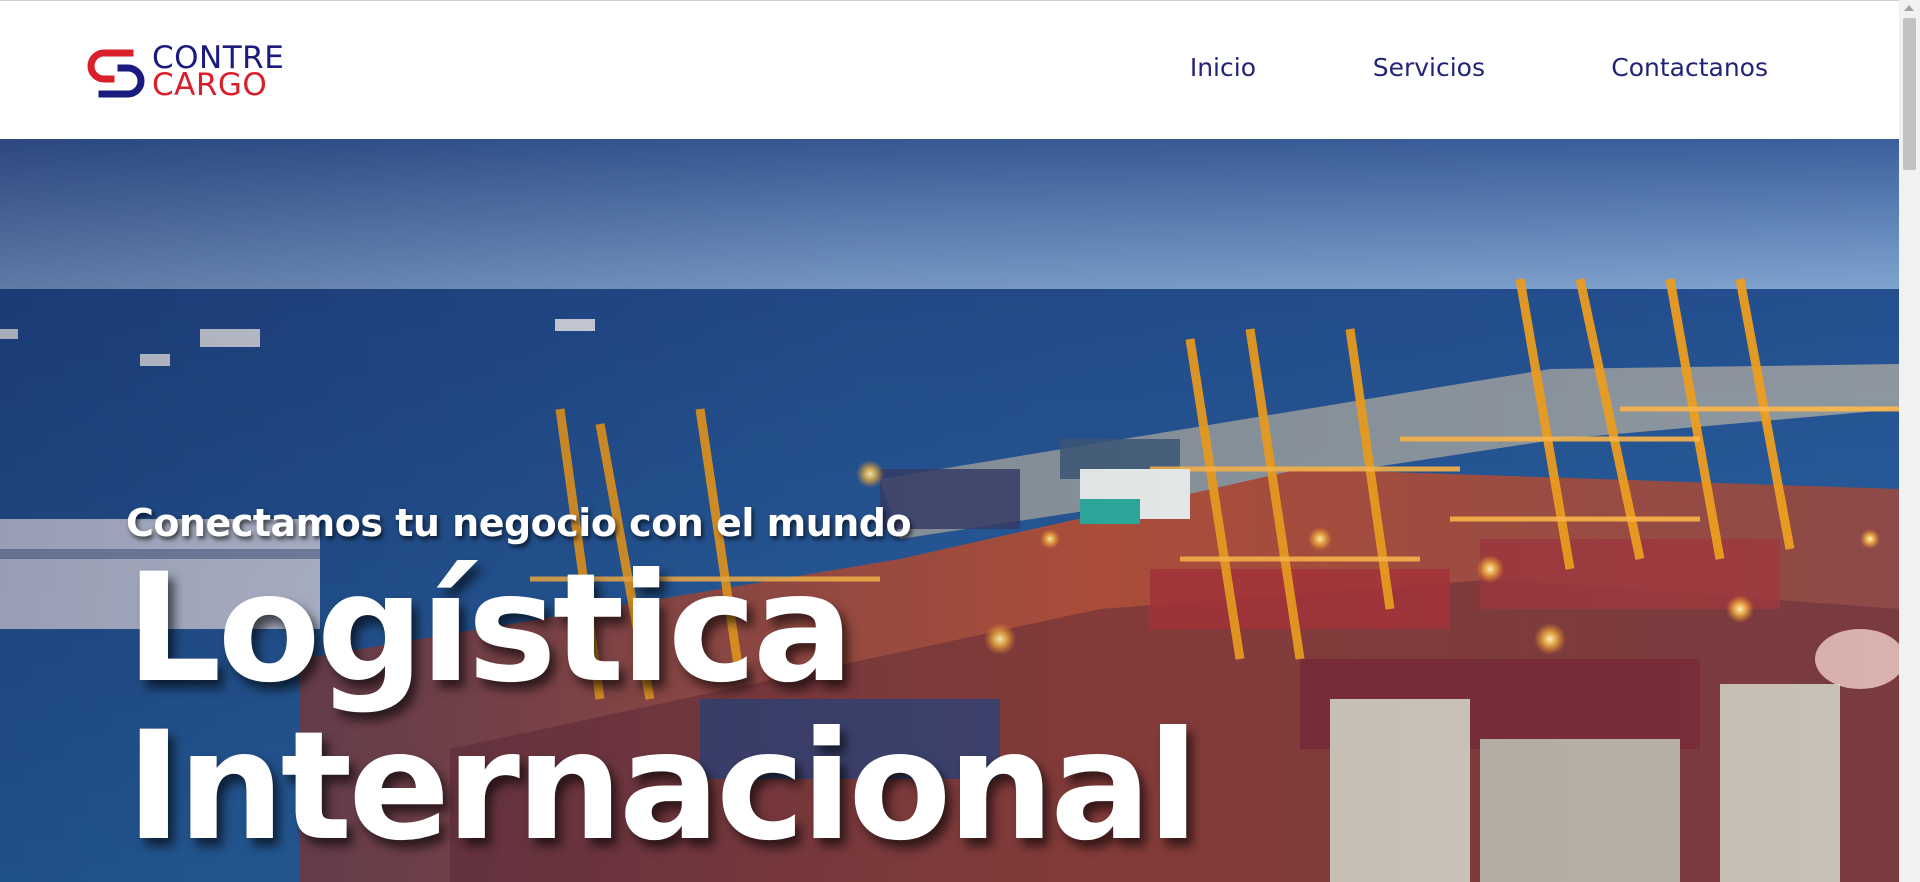  What do you see at coordinates (662, 787) in the screenshot?
I see `hero-title-line2: Internacional` at bounding box center [662, 787].